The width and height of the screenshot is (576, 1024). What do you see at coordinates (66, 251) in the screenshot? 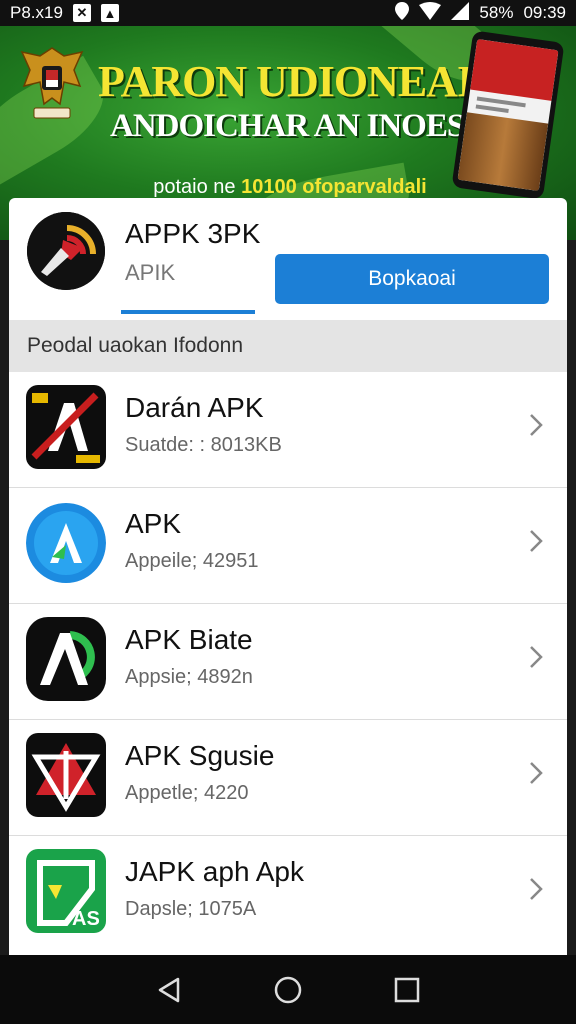
I see `wifi-wave-icon` at bounding box center [66, 251].